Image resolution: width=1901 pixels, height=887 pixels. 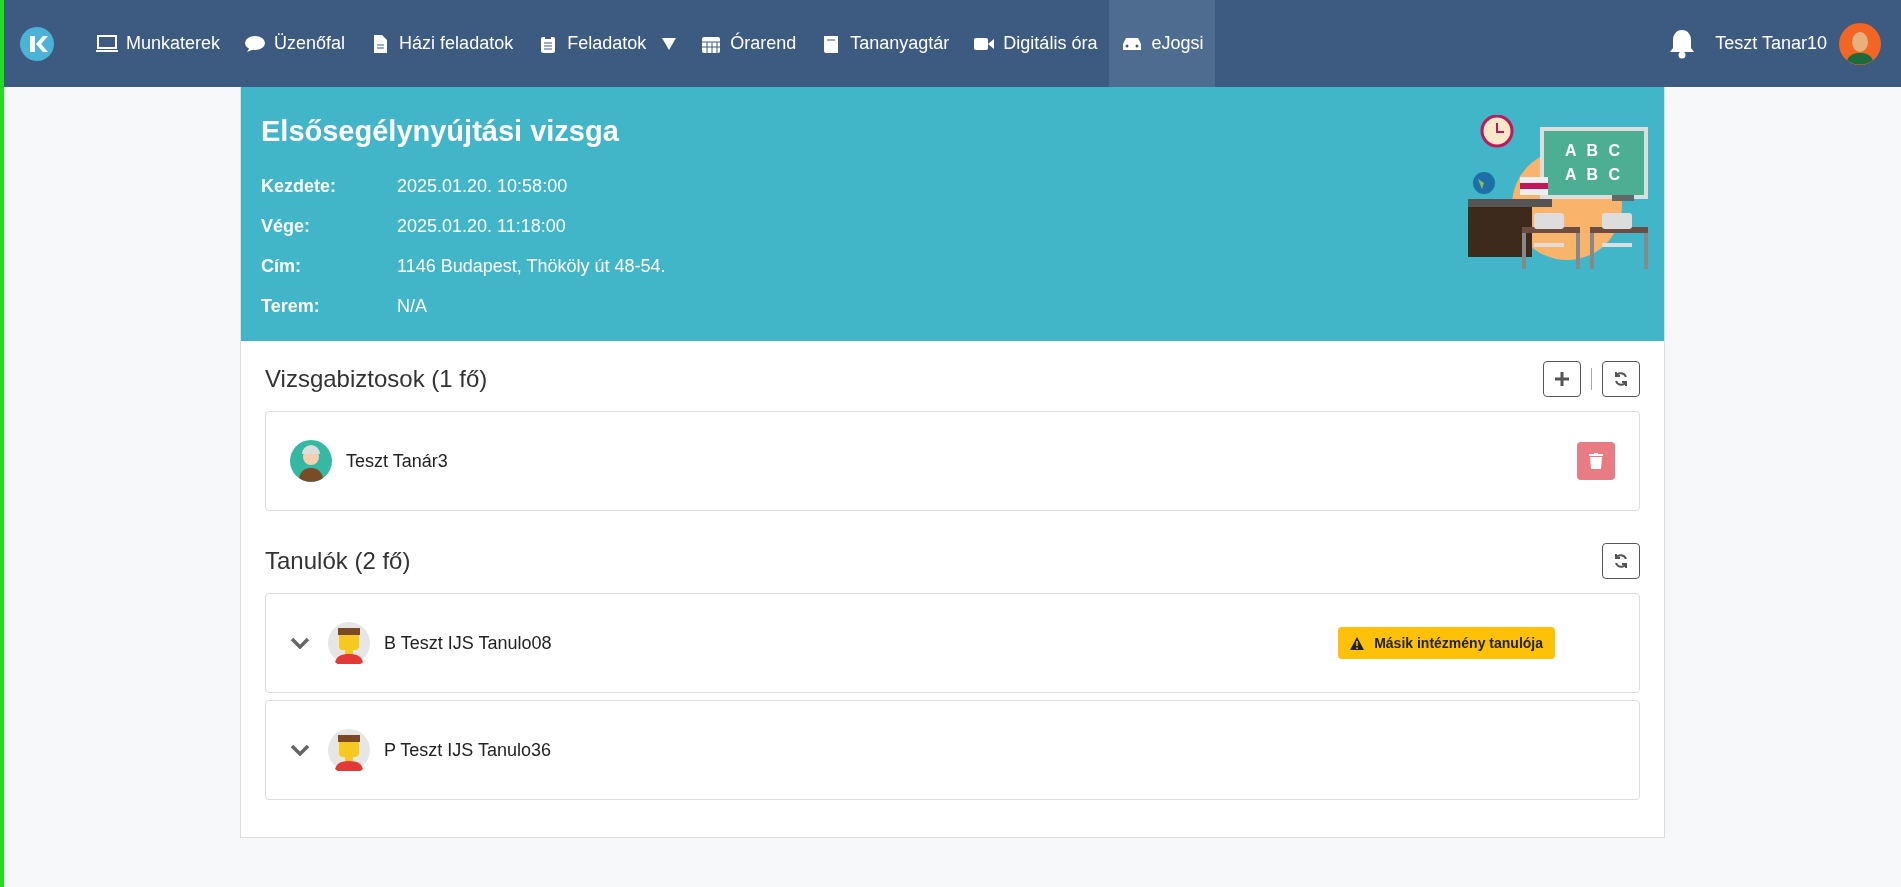 What do you see at coordinates (281, 266) in the screenshot?
I see `field-label: Cím:` at bounding box center [281, 266].